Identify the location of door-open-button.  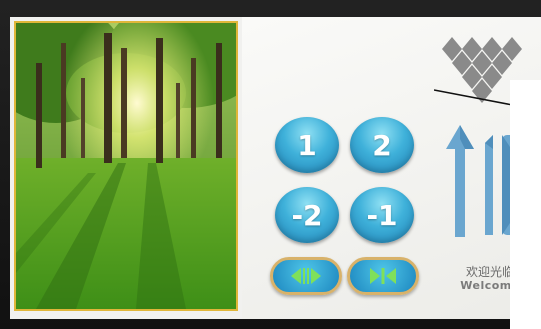
(306, 276).